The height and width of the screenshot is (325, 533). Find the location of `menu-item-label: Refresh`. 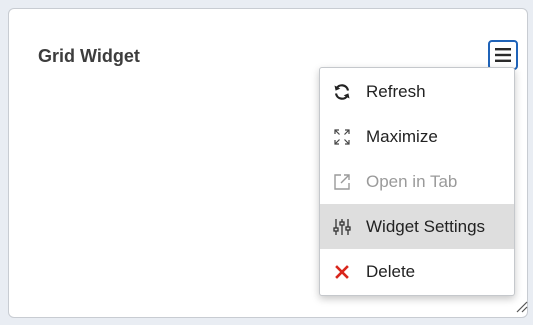

menu-item-label: Refresh is located at coordinates (396, 91).